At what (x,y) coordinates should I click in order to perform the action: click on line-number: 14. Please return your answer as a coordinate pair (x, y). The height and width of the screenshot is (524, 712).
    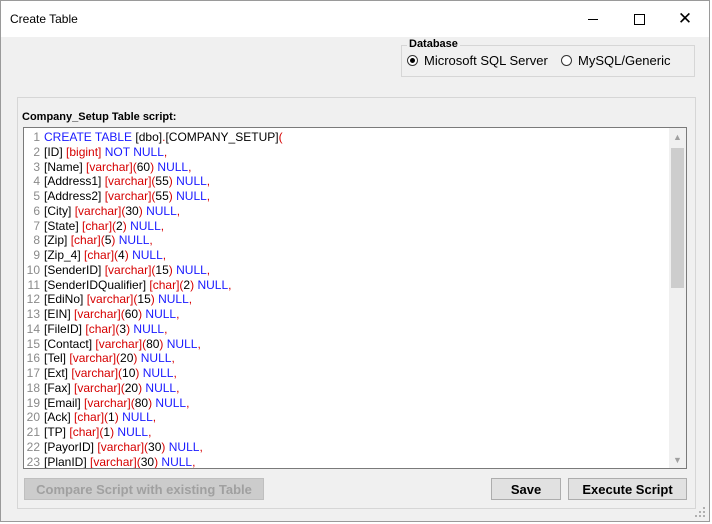
    Looking at the image, I should click on (33, 328).